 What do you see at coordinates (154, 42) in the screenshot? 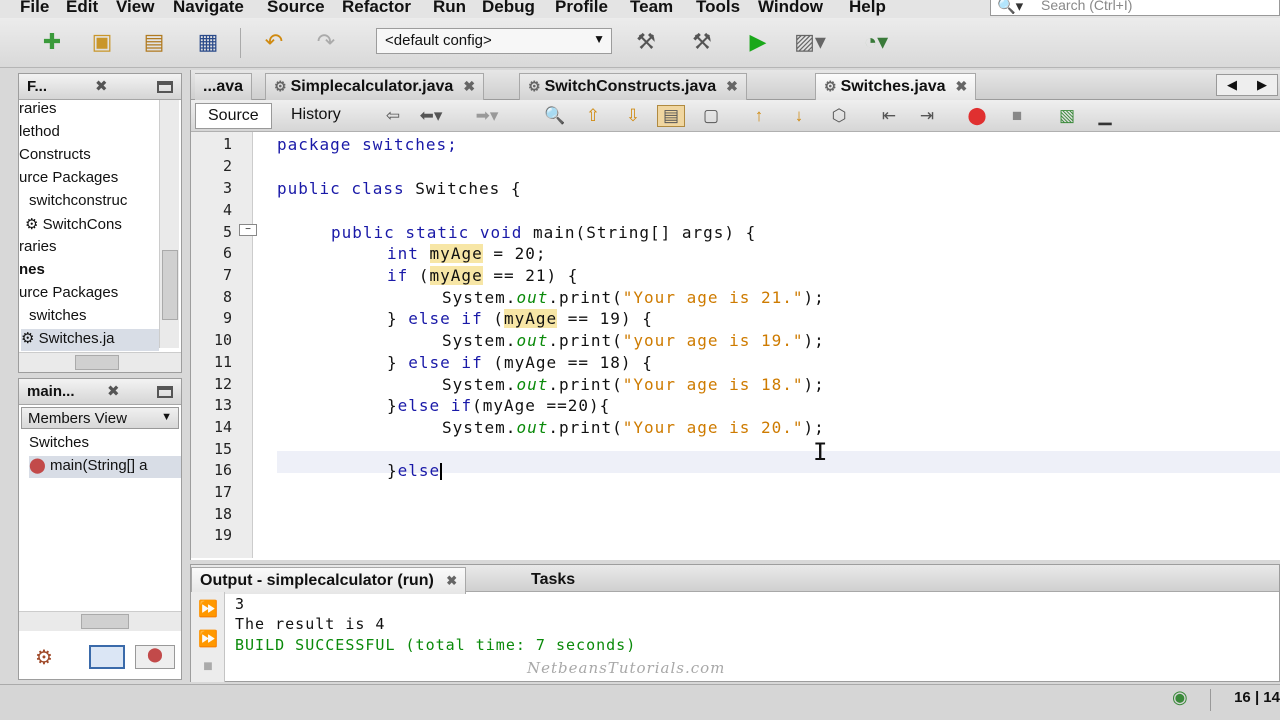
I see `open-project-icon: ▤` at bounding box center [154, 42].